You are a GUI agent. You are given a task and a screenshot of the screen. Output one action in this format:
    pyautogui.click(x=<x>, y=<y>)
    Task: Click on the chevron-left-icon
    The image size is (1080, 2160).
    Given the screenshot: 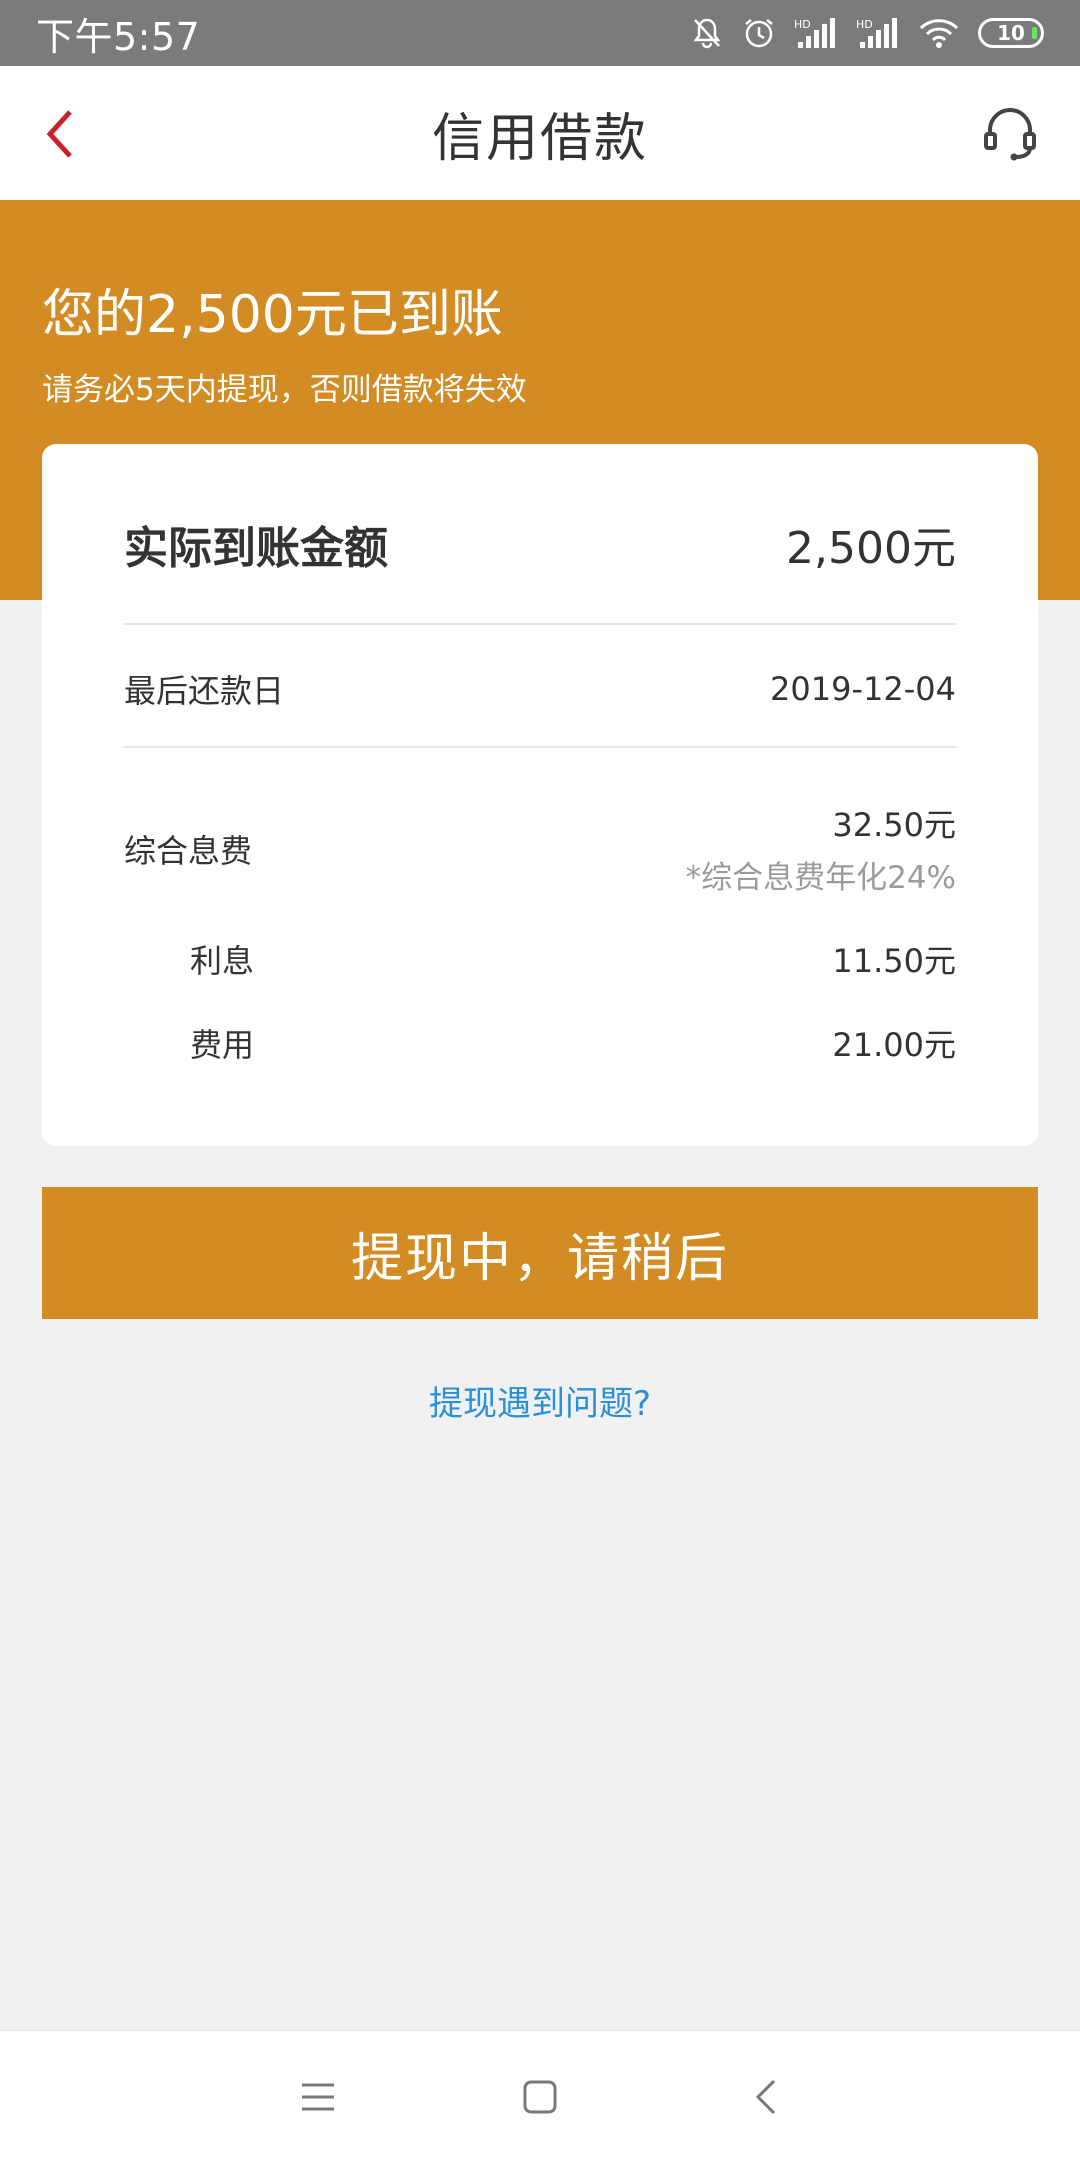 What is the action you would take?
    pyautogui.click(x=59, y=134)
    